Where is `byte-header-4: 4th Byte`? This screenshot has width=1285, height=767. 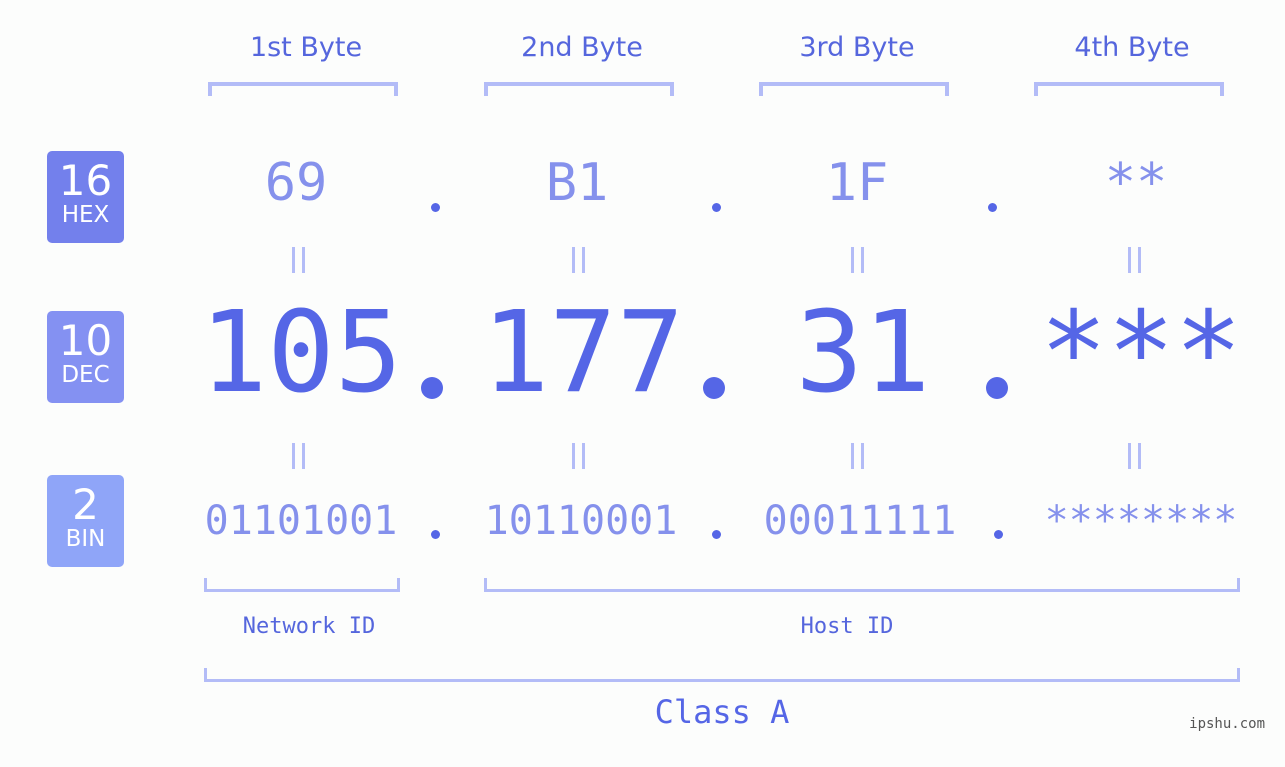 byte-header-4: 4th Byte is located at coordinates (1132, 47).